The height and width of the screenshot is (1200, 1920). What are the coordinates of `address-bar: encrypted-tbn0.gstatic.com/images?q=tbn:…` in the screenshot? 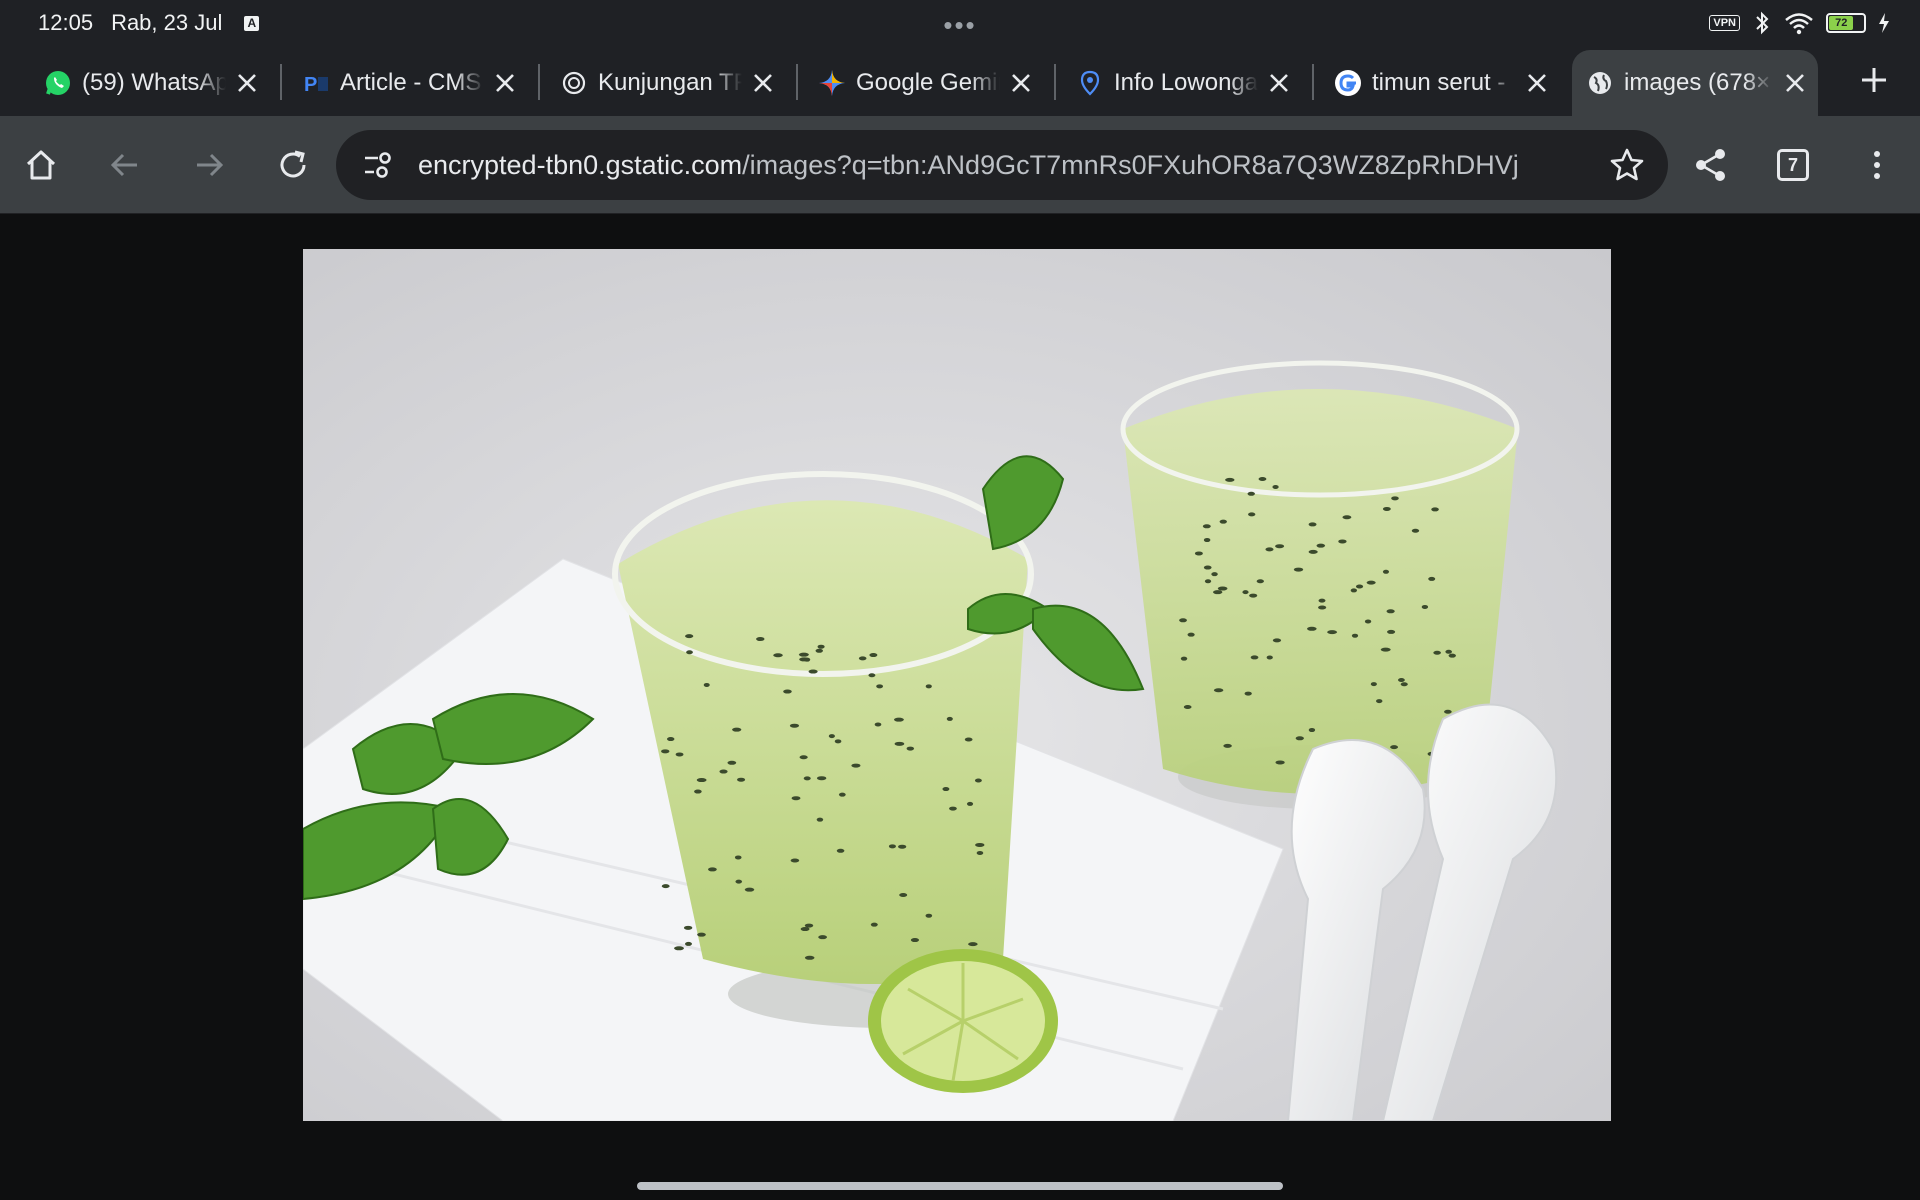 It's located at (1002, 165).